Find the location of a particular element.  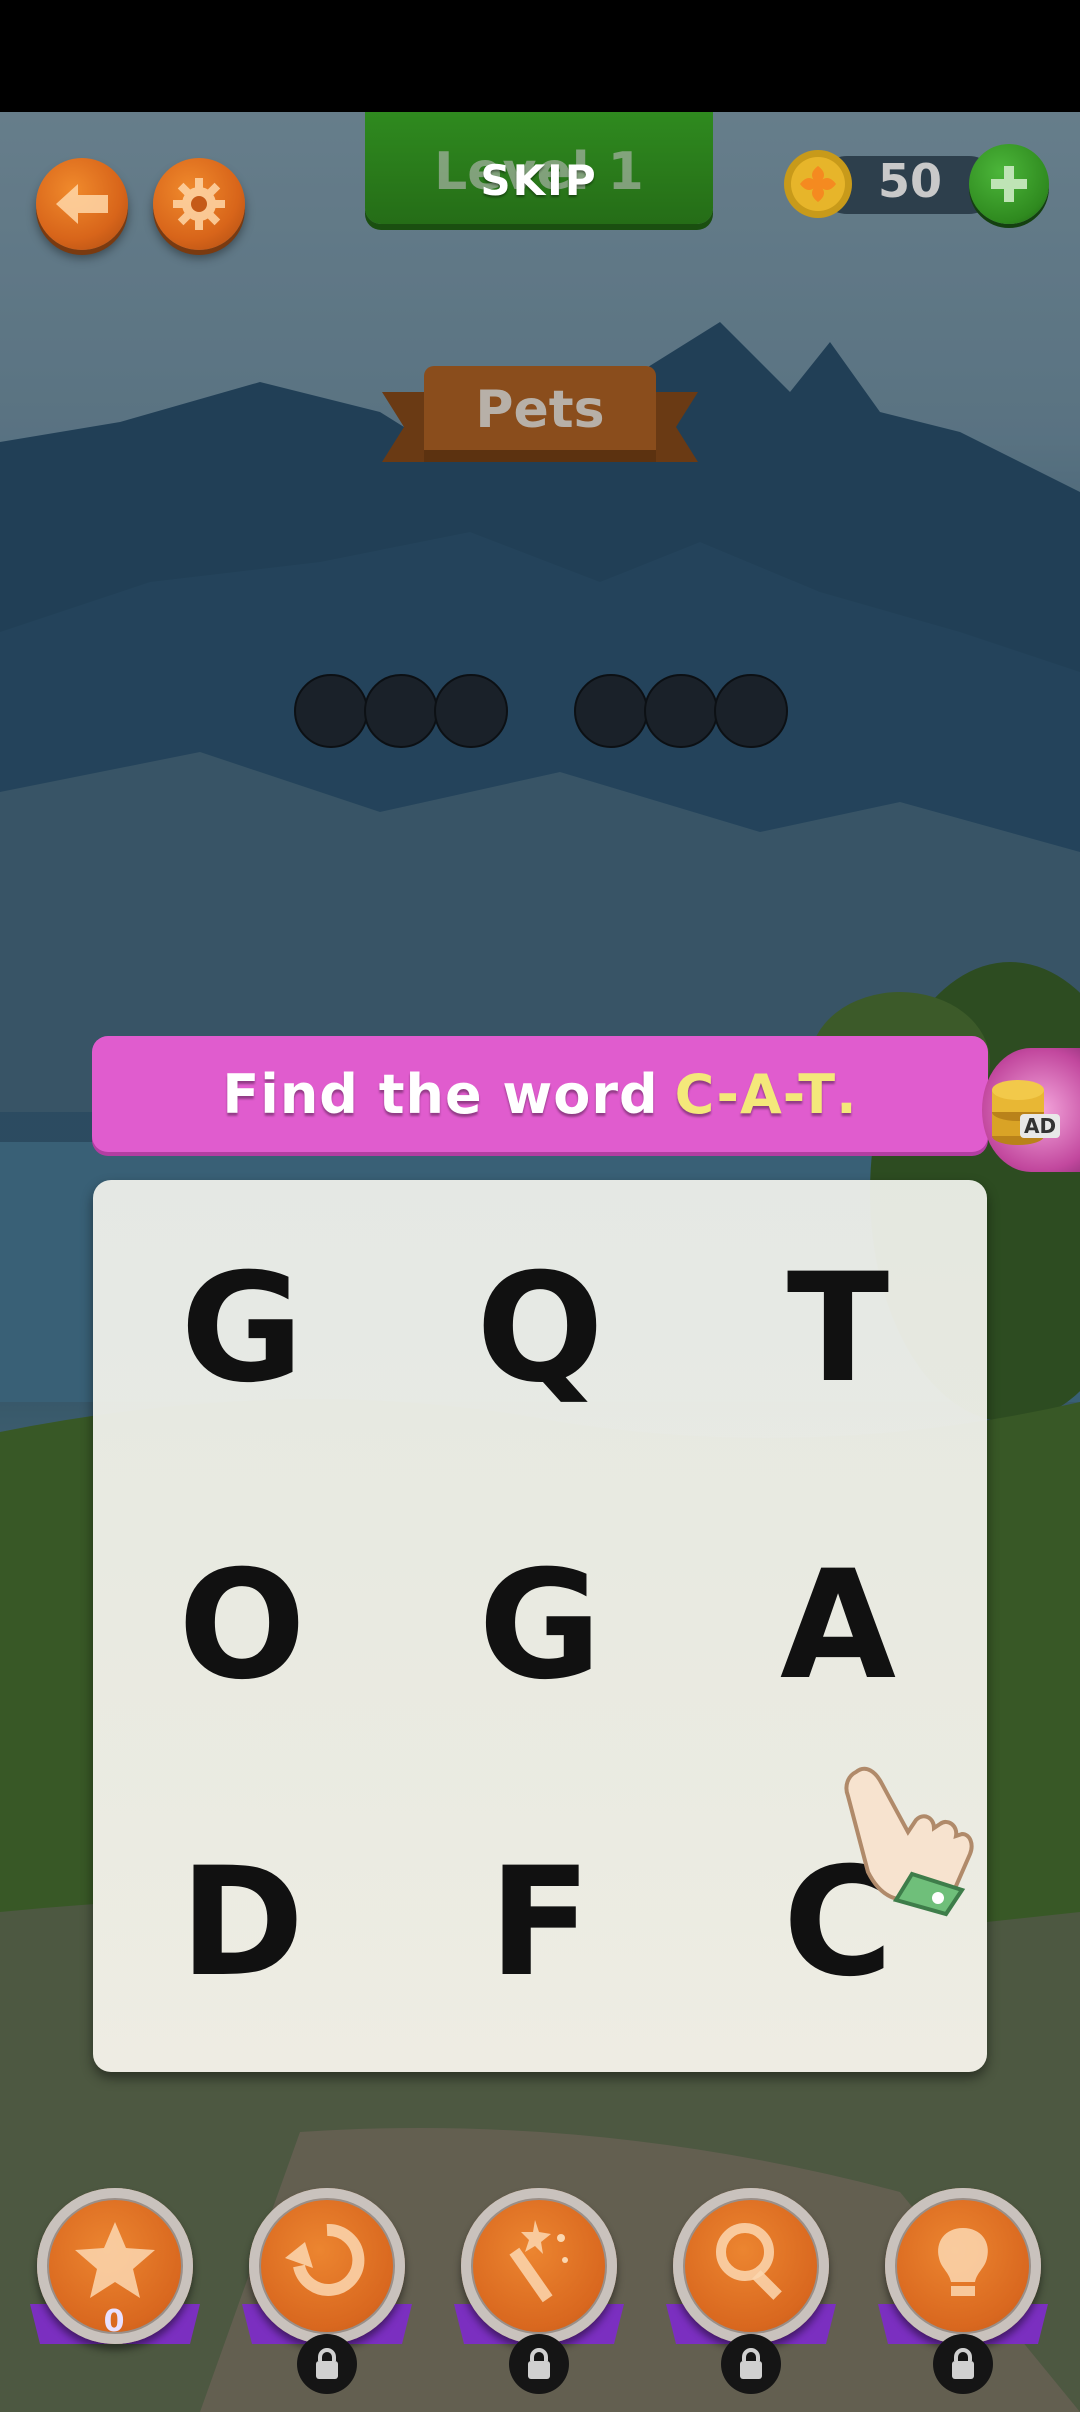

category-title: Pets is located at coordinates (540, 410).